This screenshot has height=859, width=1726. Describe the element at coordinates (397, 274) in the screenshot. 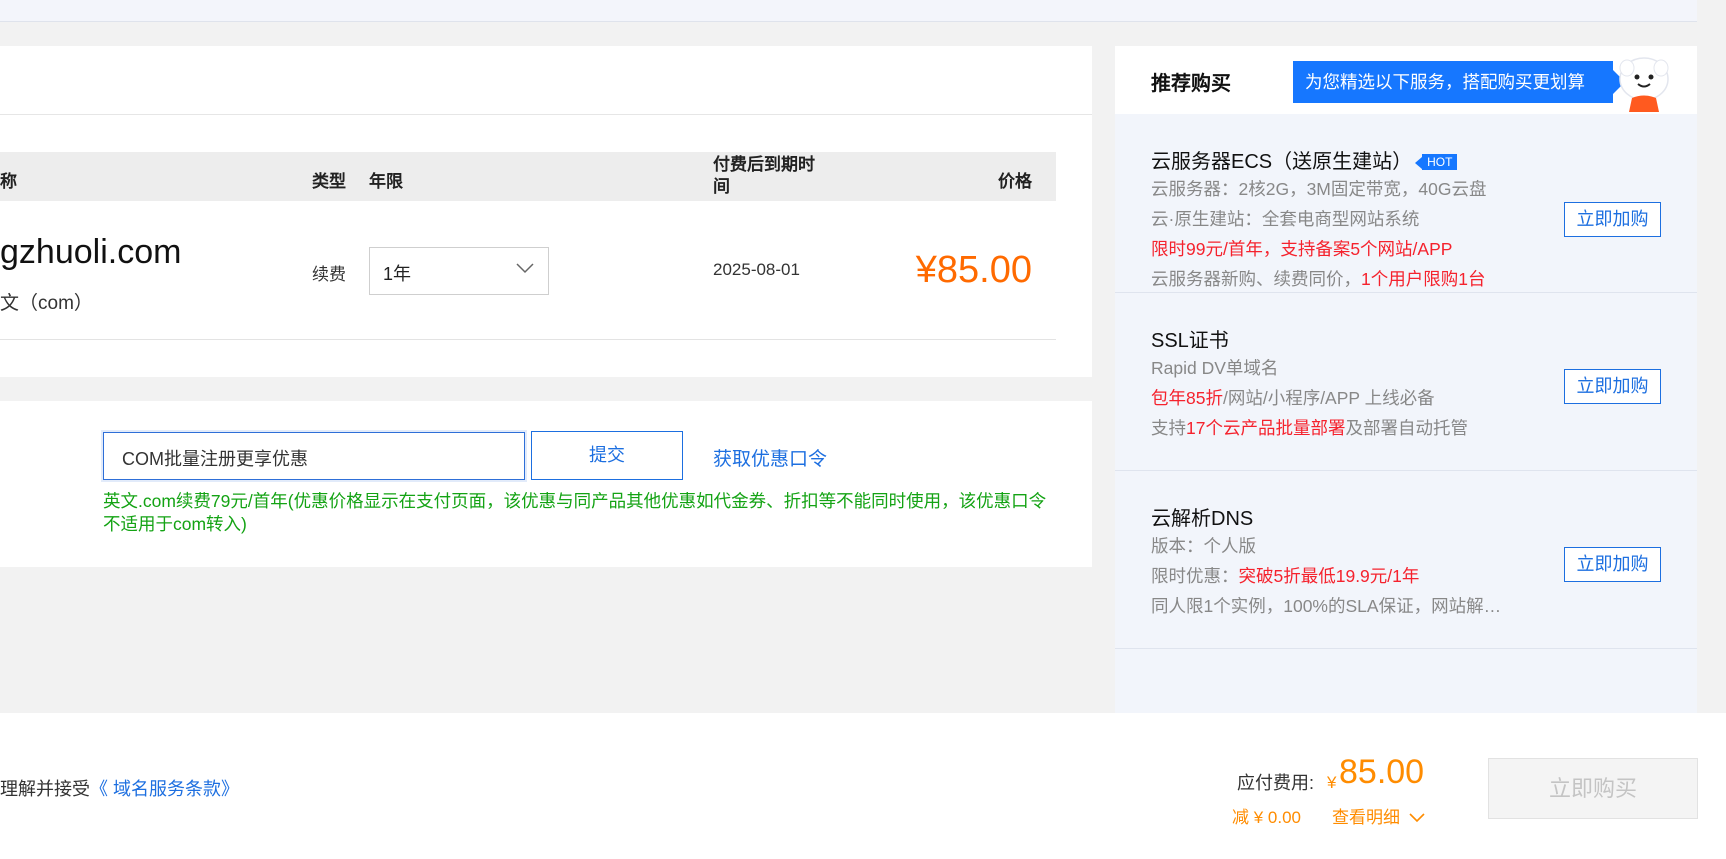

I see `years-selected-value: 1年` at that location.